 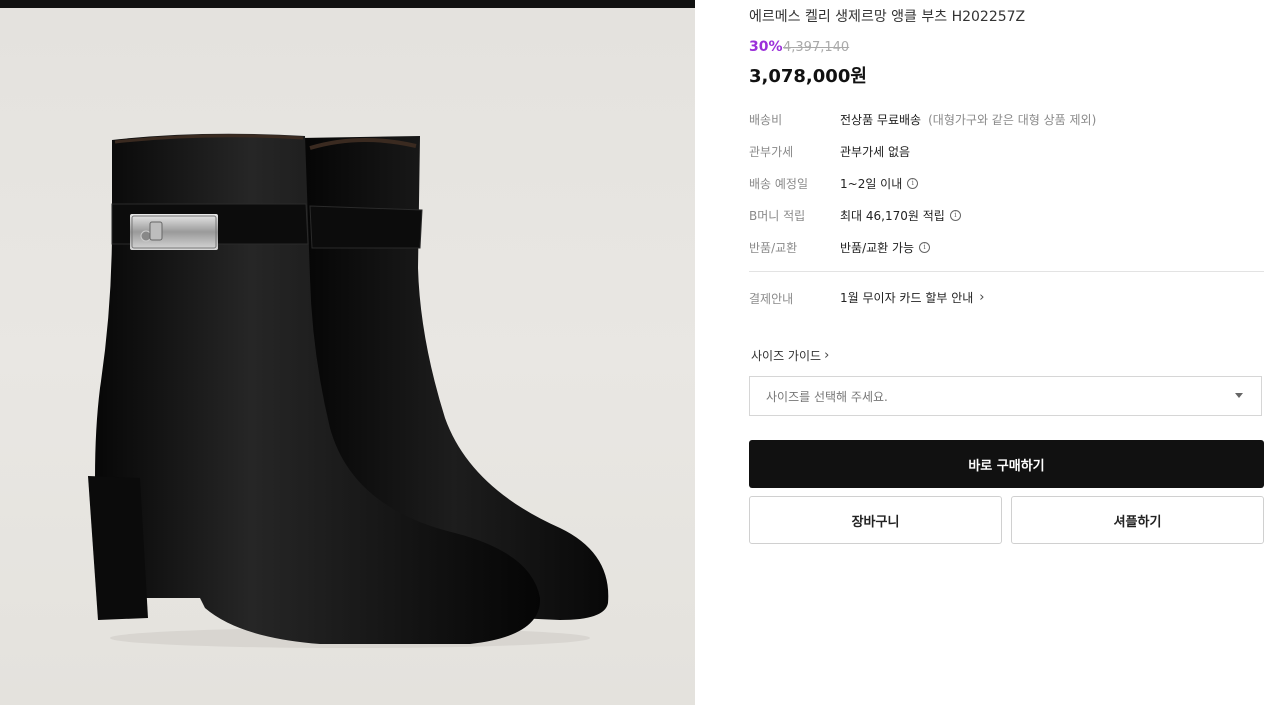 What do you see at coordinates (887, 17) in the screenshot?
I see `product-title: 에르메스 켈리 생제르망 앵클 부츠 H202257Z` at bounding box center [887, 17].